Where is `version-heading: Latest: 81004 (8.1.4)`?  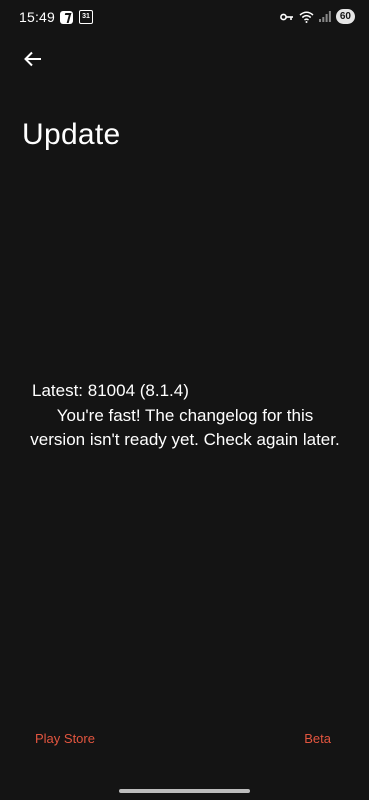 version-heading: Latest: 81004 (8.1.4) is located at coordinates (110, 390).